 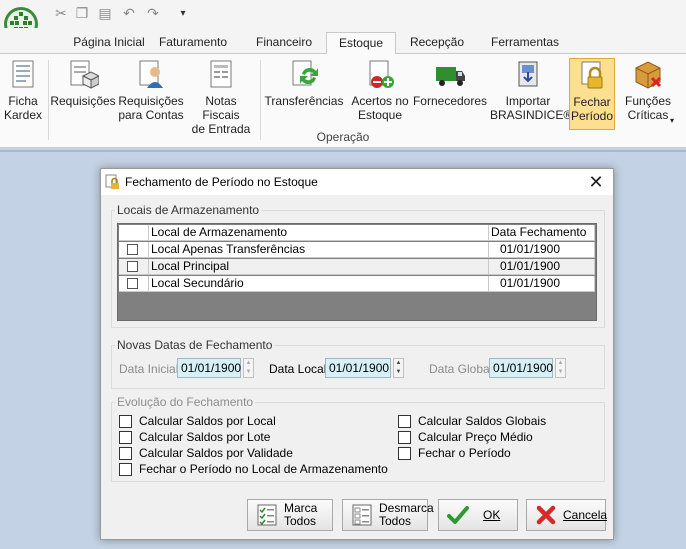 I want to click on funcoes-criticas-button: Funções Críticas ▾, so click(x=648, y=94).